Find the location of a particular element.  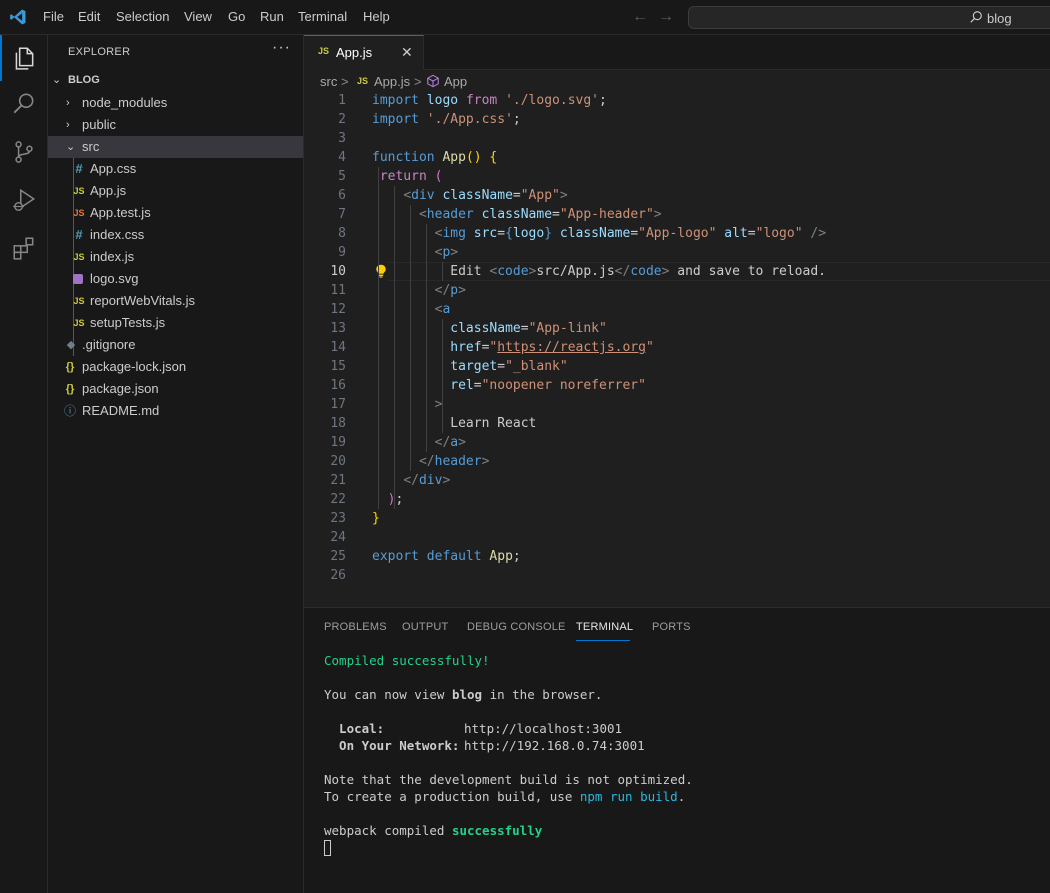

code-token: target is located at coordinates (474, 366).